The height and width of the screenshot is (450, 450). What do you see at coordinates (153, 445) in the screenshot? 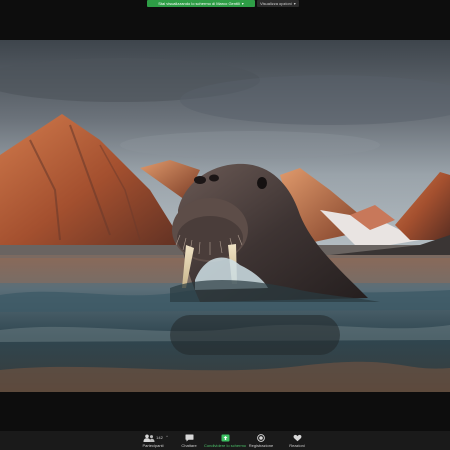
I see `participants-label: Partecipanti` at bounding box center [153, 445].